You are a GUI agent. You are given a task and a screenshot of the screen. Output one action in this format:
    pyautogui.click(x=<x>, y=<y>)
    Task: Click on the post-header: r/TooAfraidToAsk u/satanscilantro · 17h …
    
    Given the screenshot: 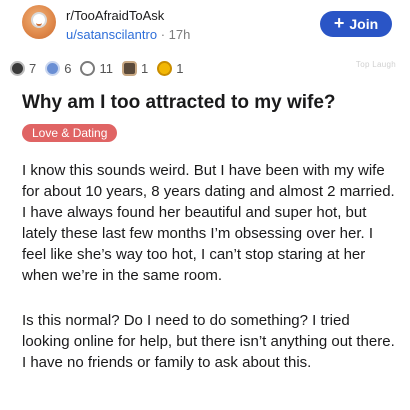 What is the action you would take?
    pyautogui.click(x=207, y=25)
    